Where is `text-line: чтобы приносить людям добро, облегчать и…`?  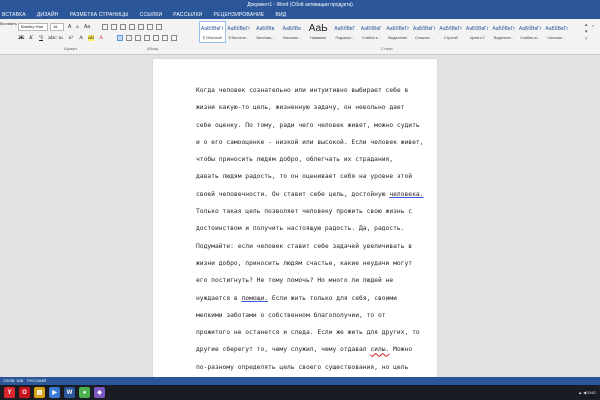
text-line: чтобы приносить людям добро, облегчать и… is located at coordinates (304, 159).